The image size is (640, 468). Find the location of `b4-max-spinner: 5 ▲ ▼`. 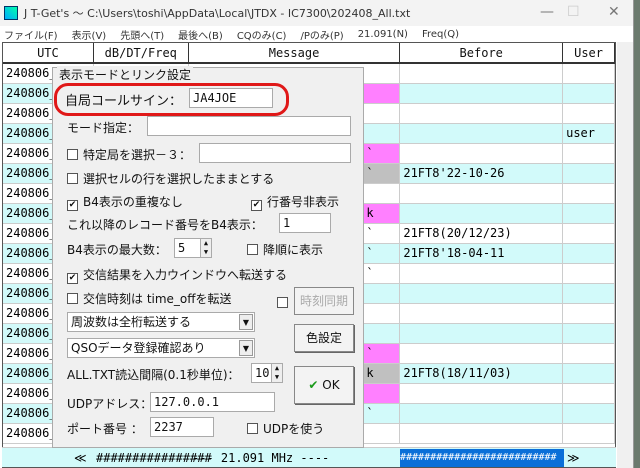

b4-max-spinner: 5 ▲ ▼ is located at coordinates (193, 248).